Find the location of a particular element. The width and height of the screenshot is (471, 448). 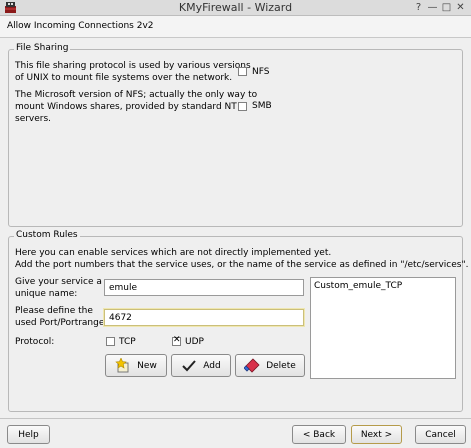

delete-button: Delete is located at coordinates (270, 365).